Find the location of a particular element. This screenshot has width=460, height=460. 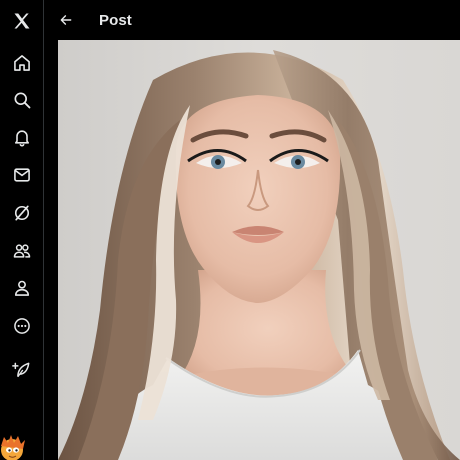

profile-icon is located at coordinates (22, 288).